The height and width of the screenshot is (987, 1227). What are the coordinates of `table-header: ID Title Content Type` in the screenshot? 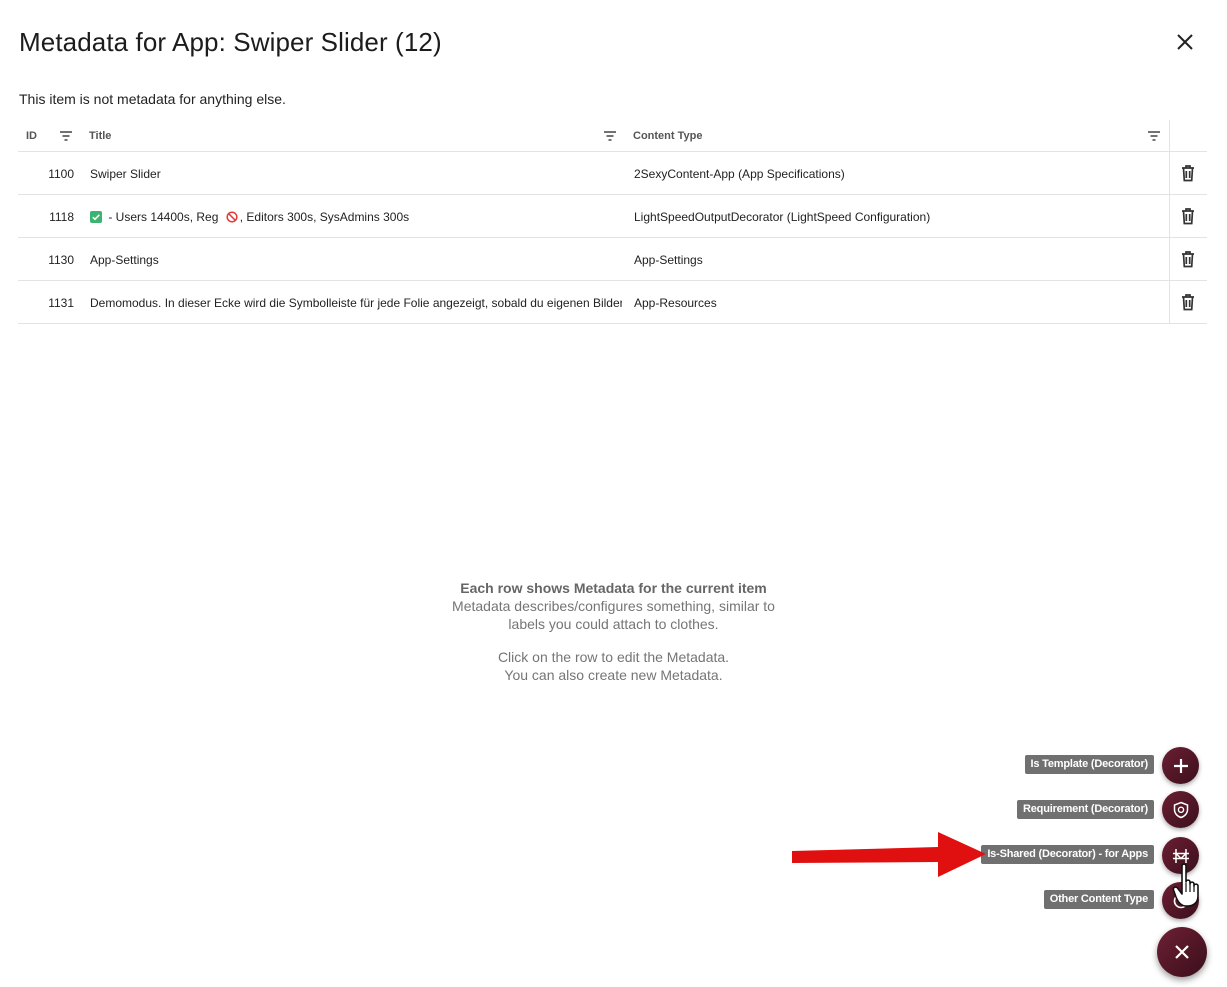 It's located at (612, 136).